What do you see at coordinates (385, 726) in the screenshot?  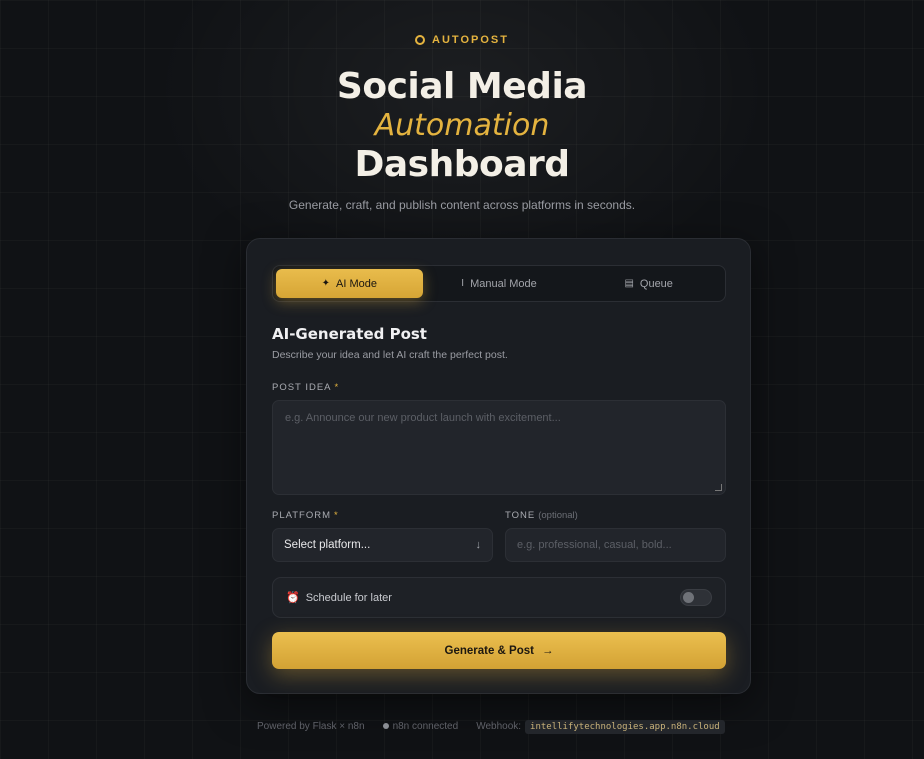 I see `status-dot-icon` at bounding box center [385, 726].